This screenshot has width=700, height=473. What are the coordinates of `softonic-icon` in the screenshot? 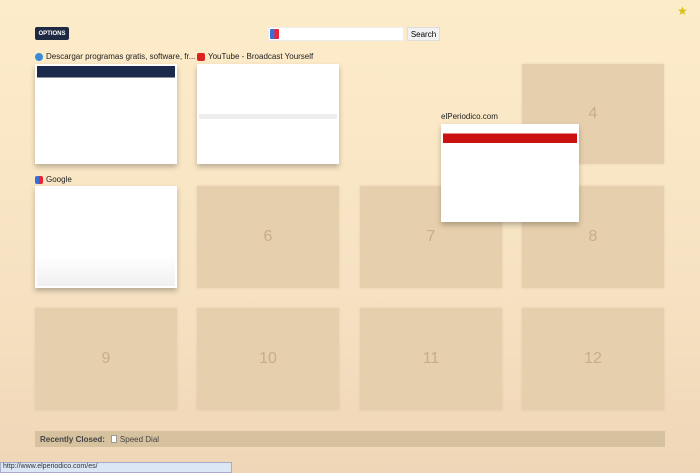 It's located at (39, 56).